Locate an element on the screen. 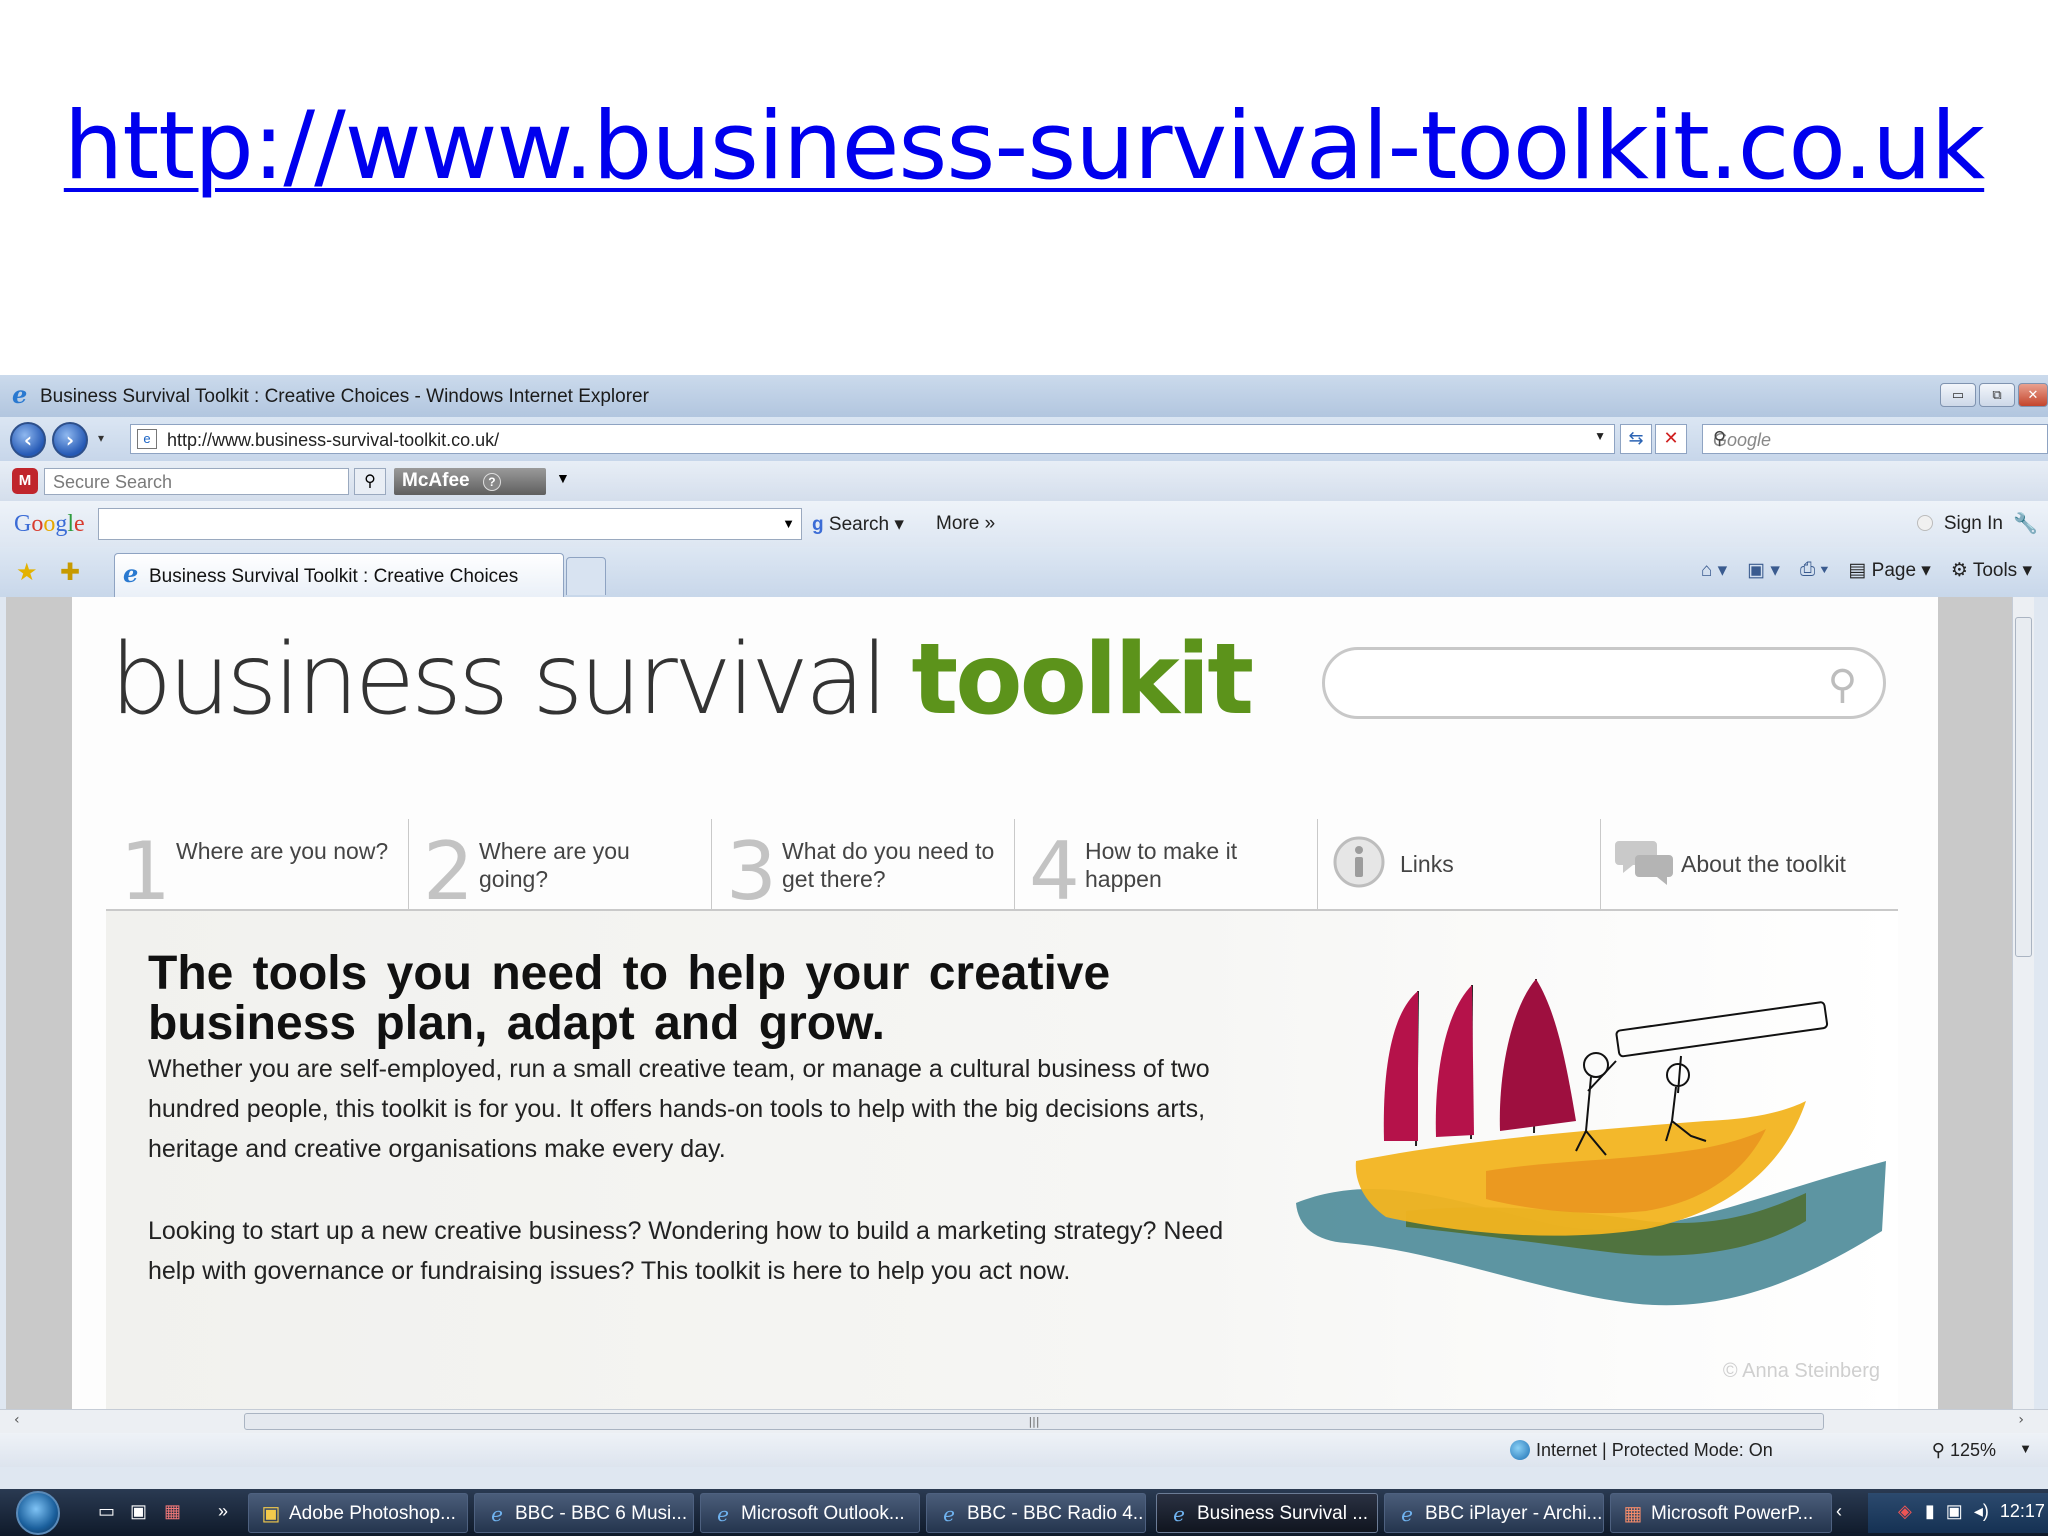 This screenshot has width=2048, height=1536. volume-icon: ◂) is located at coordinates (1981, 1511).